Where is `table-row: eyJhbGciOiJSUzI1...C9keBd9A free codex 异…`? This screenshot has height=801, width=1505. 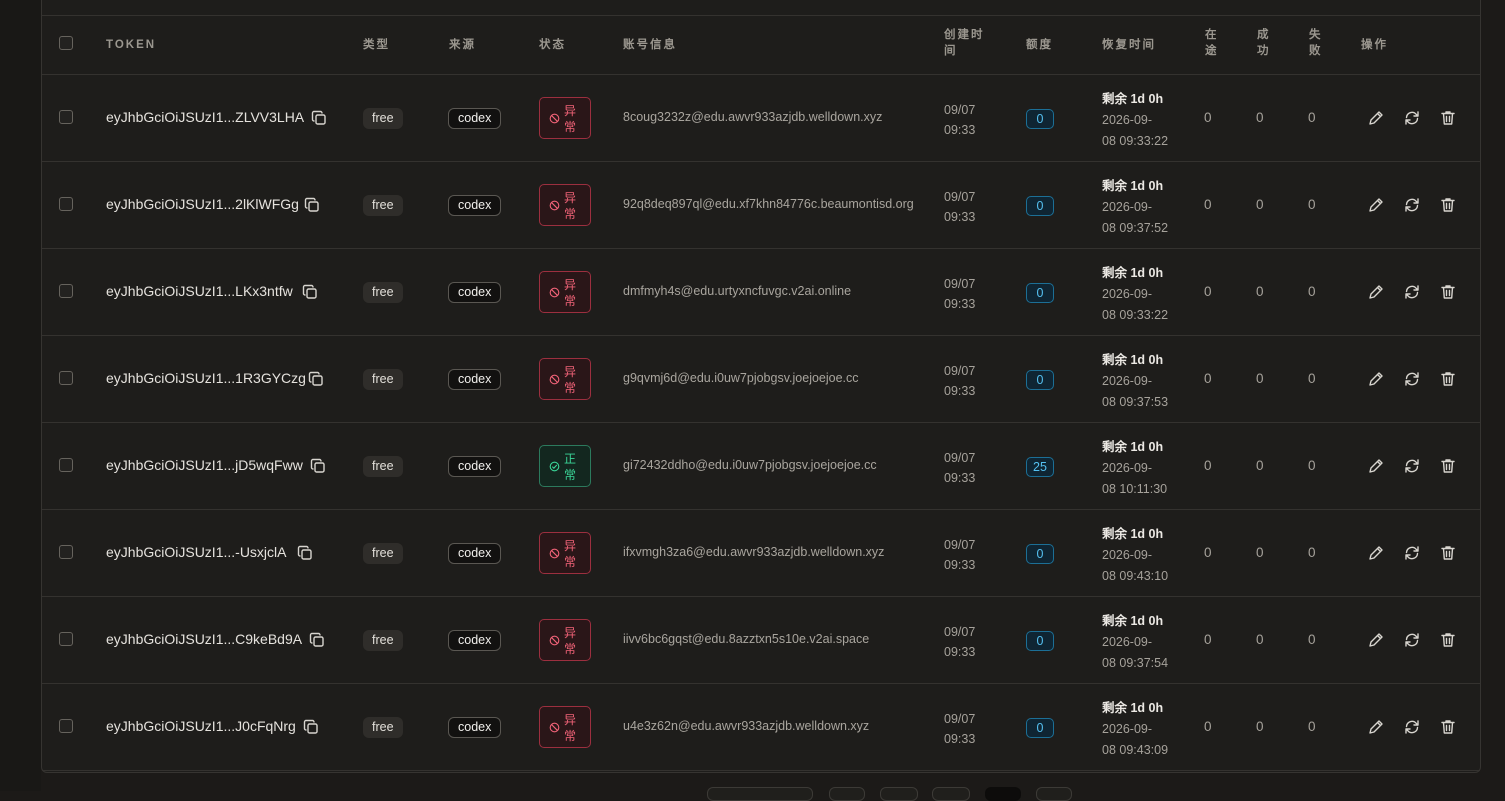 table-row: eyJhbGciOiJSUzI1...C9keBd9A free codex 异… is located at coordinates (761, 640).